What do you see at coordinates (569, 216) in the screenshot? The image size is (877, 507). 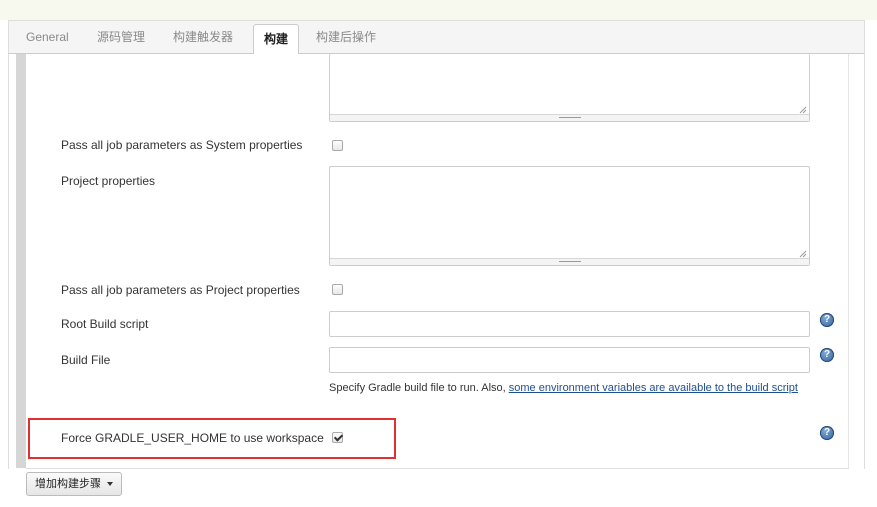 I see `project-properties-textarea` at bounding box center [569, 216].